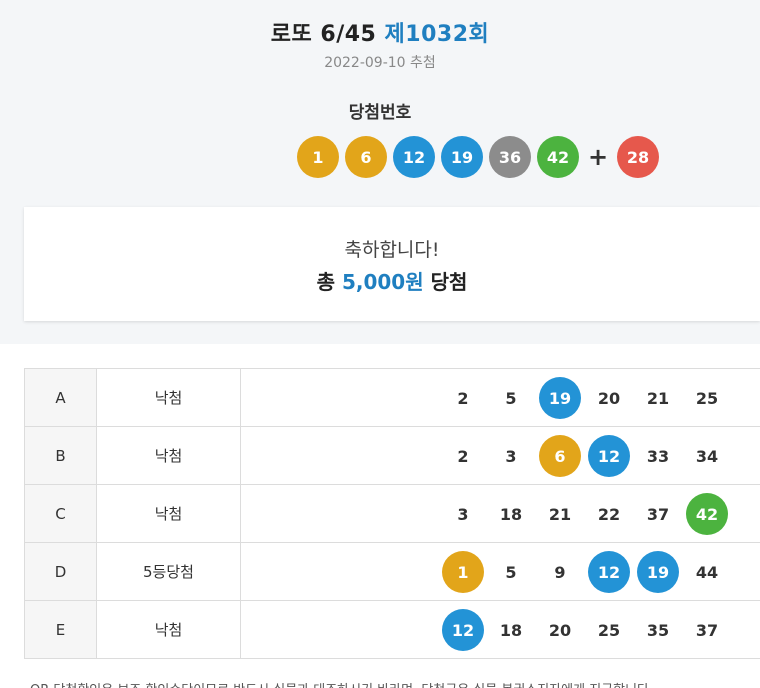 The image size is (760, 688). What do you see at coordinates (598, 157) in the screenshot?
I see `plus-icon: +` at bounding box center [598, 157].